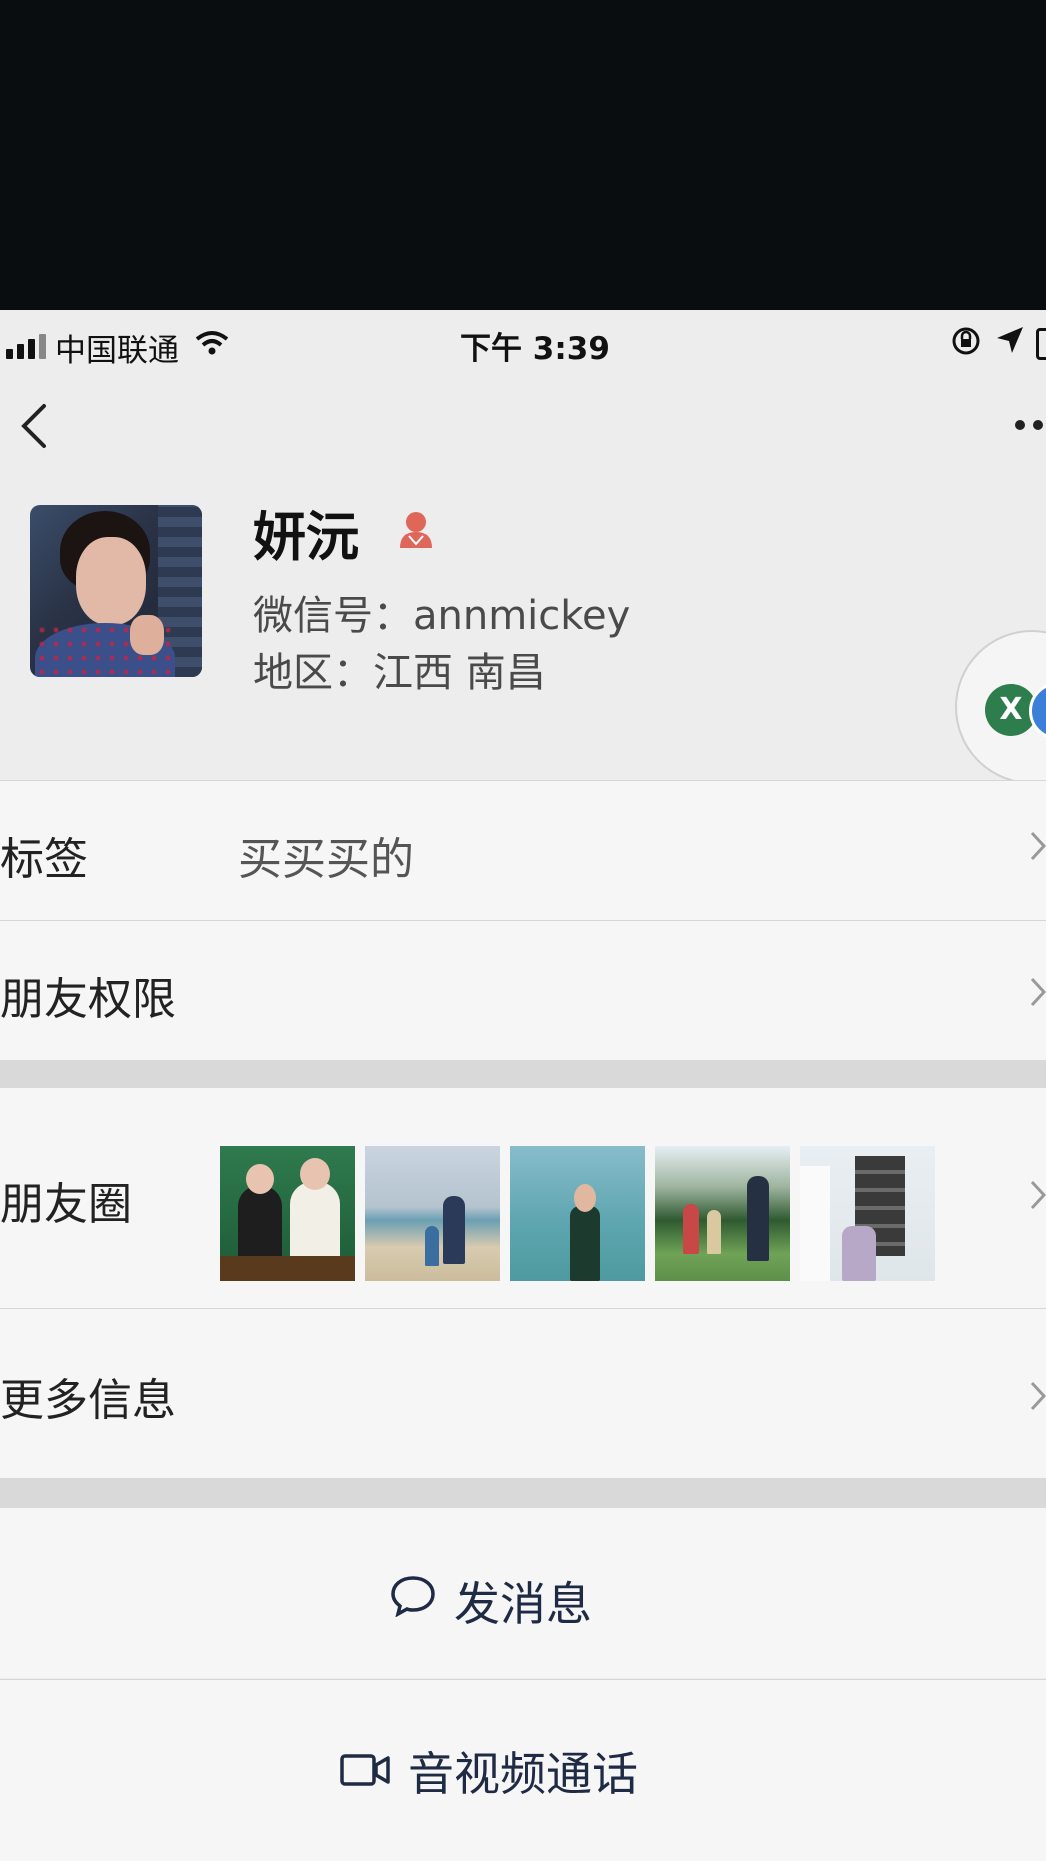  Describe the element at coordinates (117, 351) in the screenshot. I see `carrier-label: 中国联通` at that location.